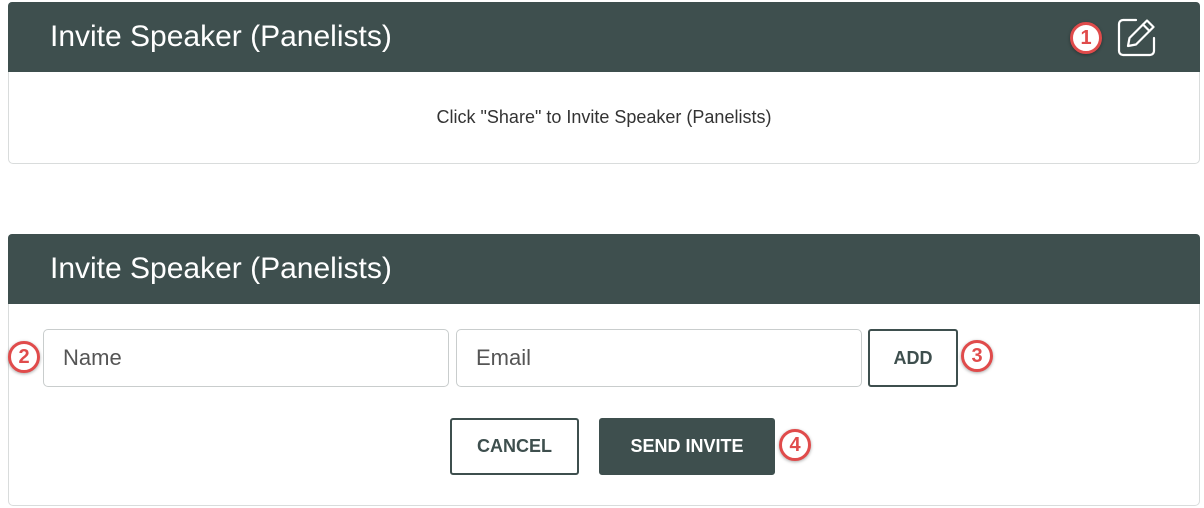  What do you see at coordinates (221, 36) in the screenshot?
I see `share-panel-title: Invite Speaker (Panelists)` at bounding box center [221, 36].